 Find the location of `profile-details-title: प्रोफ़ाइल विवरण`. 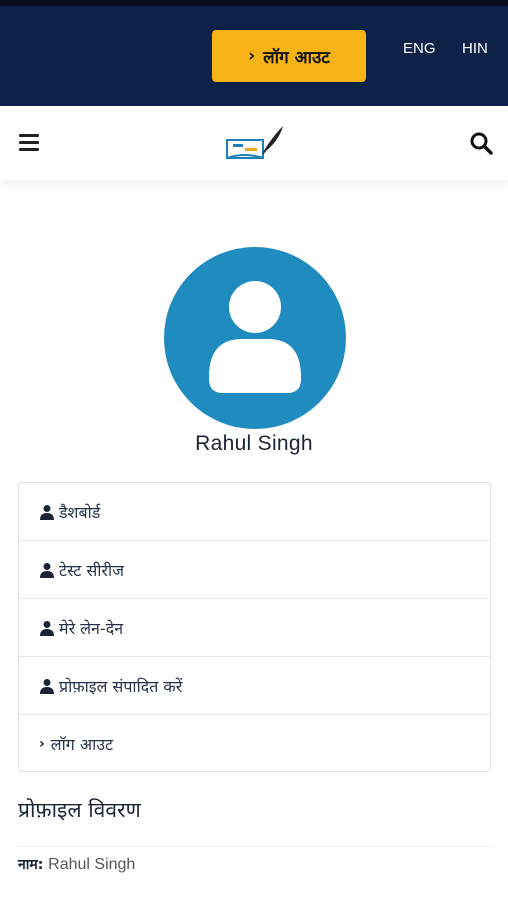

profile-details-title: प्रोफ़ाइल विवरण is located at coordinates (79, 810).